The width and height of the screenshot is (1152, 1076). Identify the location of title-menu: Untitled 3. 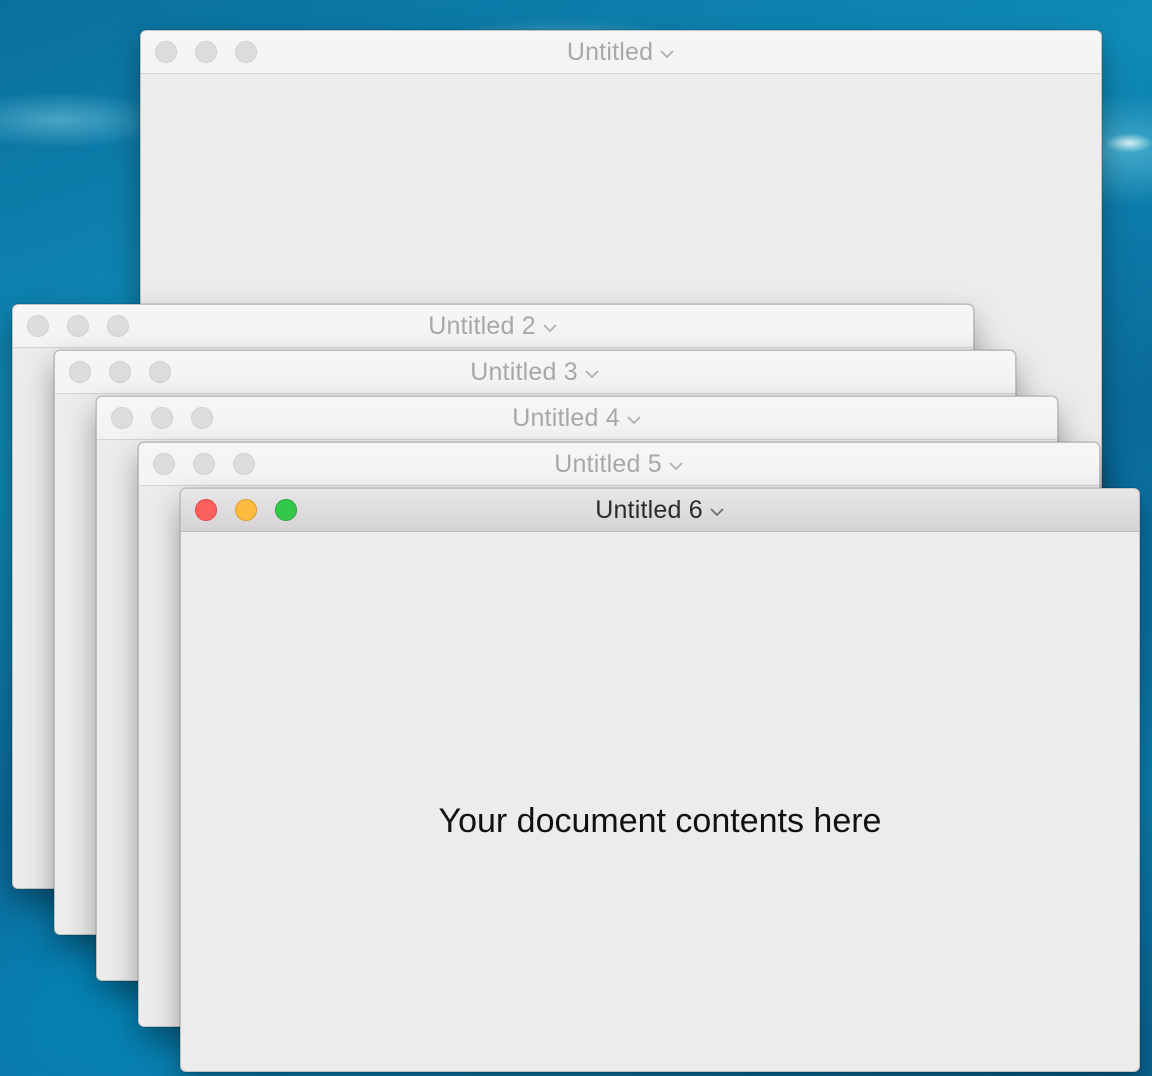
(535, 372).